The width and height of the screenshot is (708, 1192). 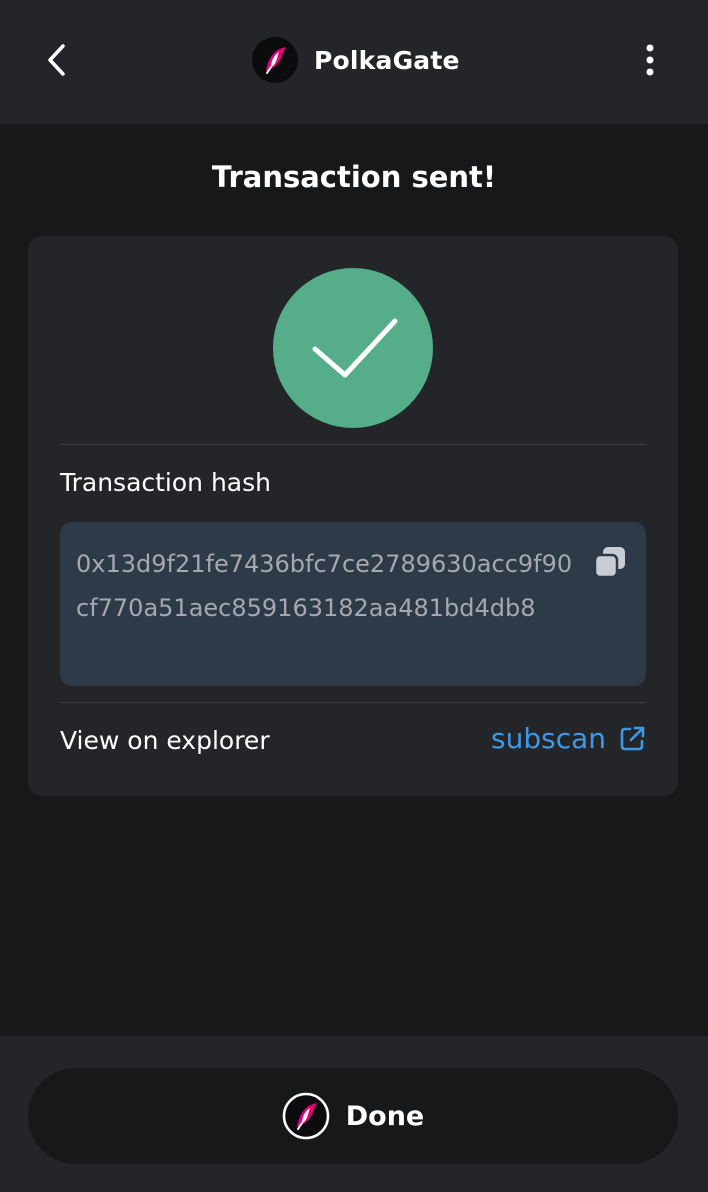 What do you see at coordinates (632, 738) in the screenshot?
I see `external-link-icon` at bounding box center [632, 738].